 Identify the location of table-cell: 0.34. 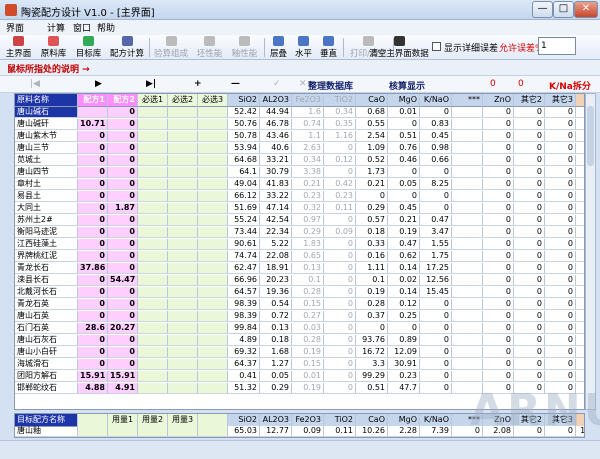
(340, 112).